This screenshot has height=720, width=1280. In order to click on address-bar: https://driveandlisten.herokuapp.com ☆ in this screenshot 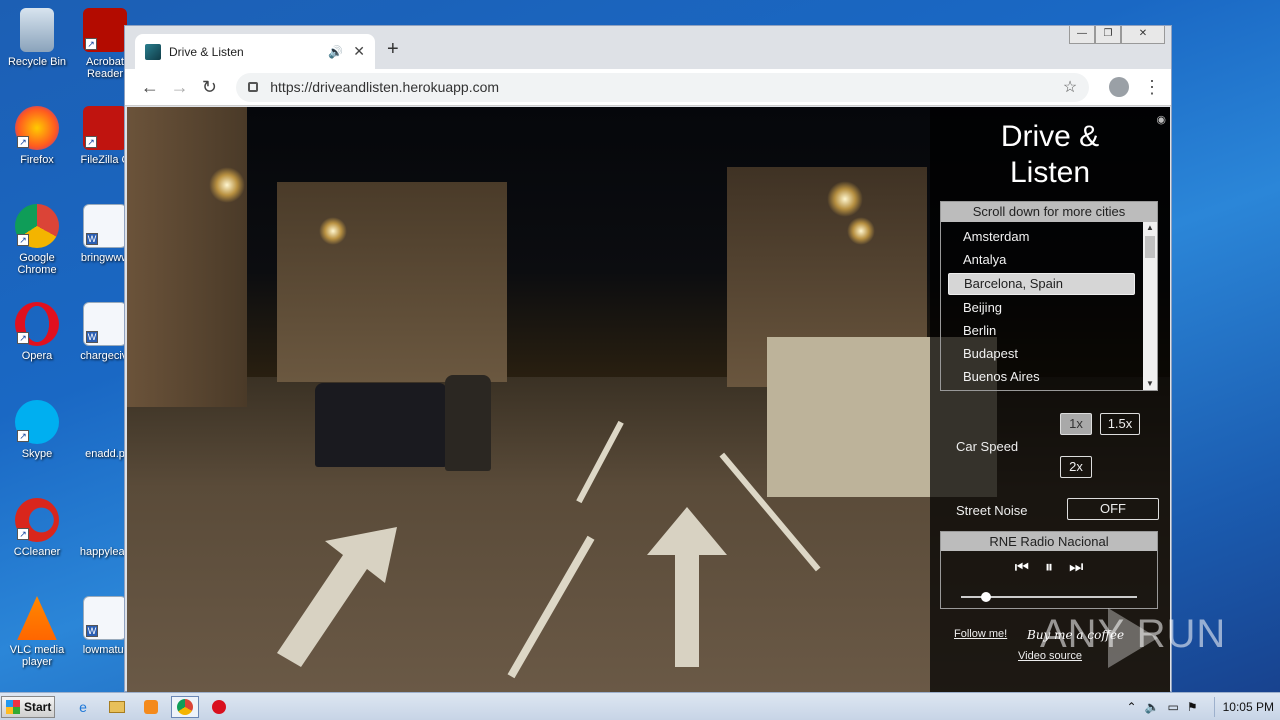, I will do `click(663, 87)`.